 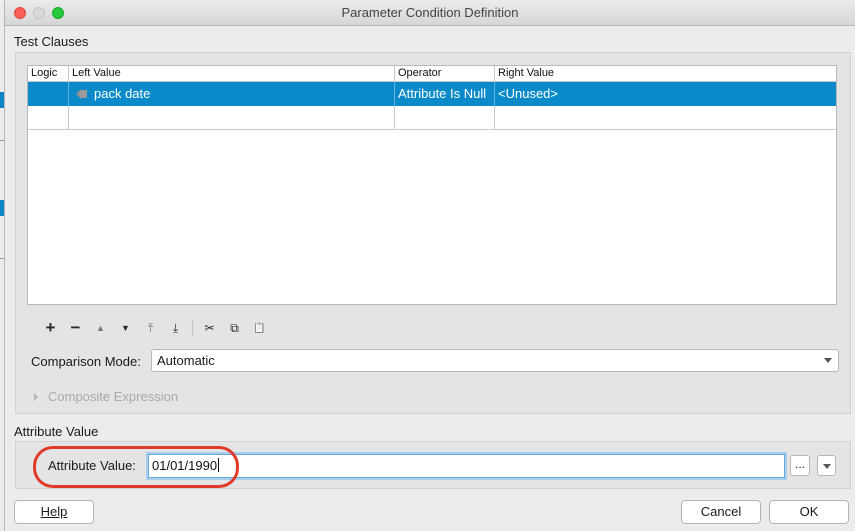 What do you see at coordinates (665, 117) in the screenshot?
I see `cell-right-value` at bounding box center [665, 117].